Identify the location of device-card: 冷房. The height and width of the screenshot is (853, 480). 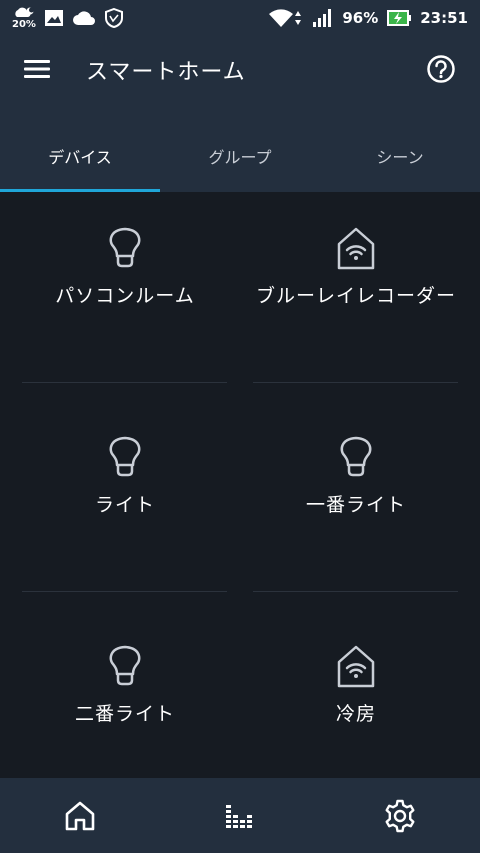
(356, 705).